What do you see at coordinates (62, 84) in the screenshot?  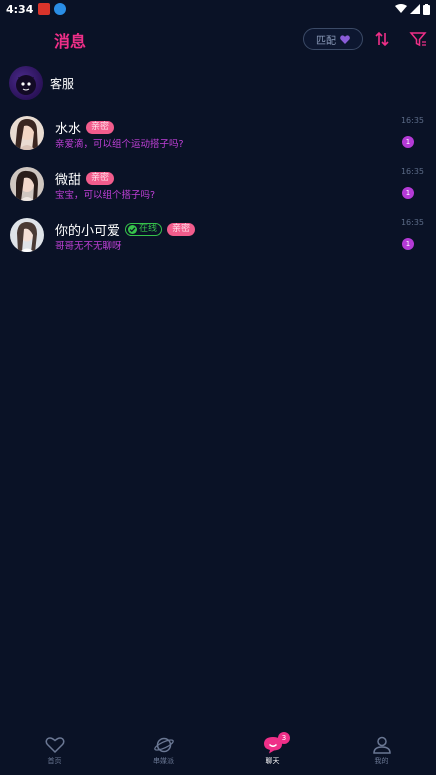 I see `customer-service-label: 客服` at bounding box center [62, 84].